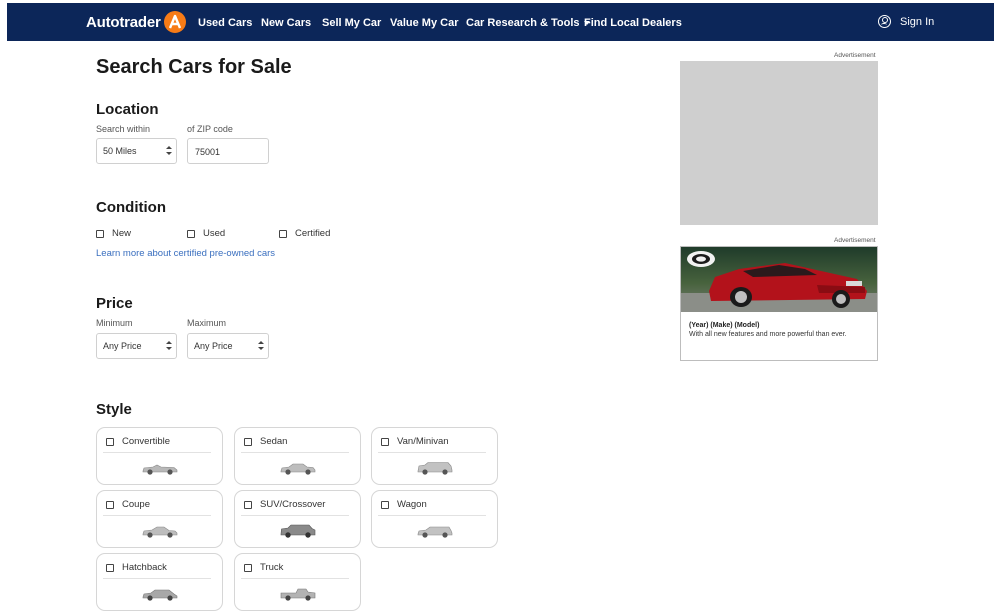 This screenshot has height=614, width=994. I want to click on truck-car-icon, so click(298, 594).